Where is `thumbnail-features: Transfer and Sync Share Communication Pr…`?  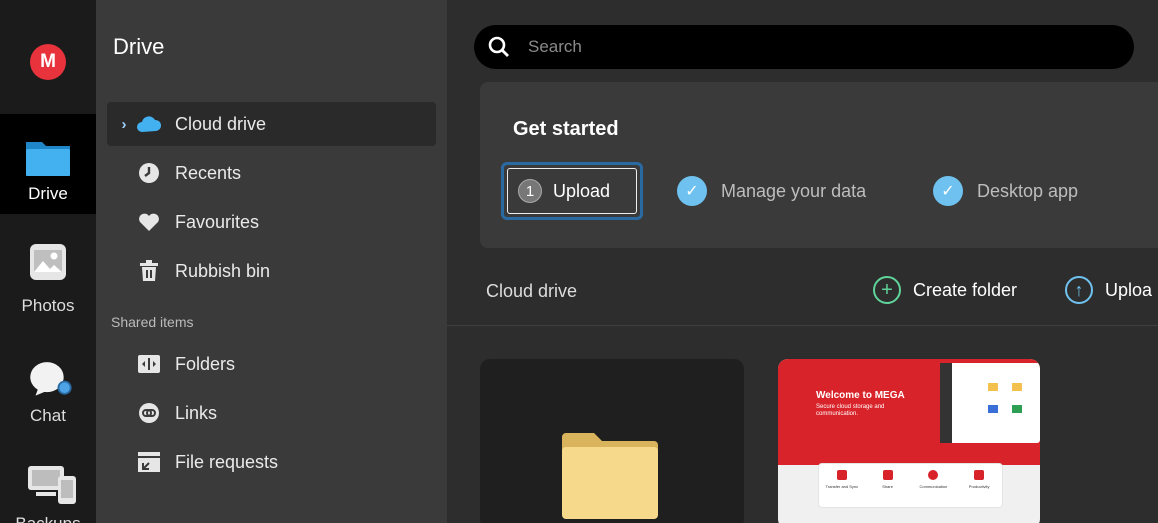 thumbnail-features: Transfer and Sync Share Communication Pr… is located at coordinates (910, 485).